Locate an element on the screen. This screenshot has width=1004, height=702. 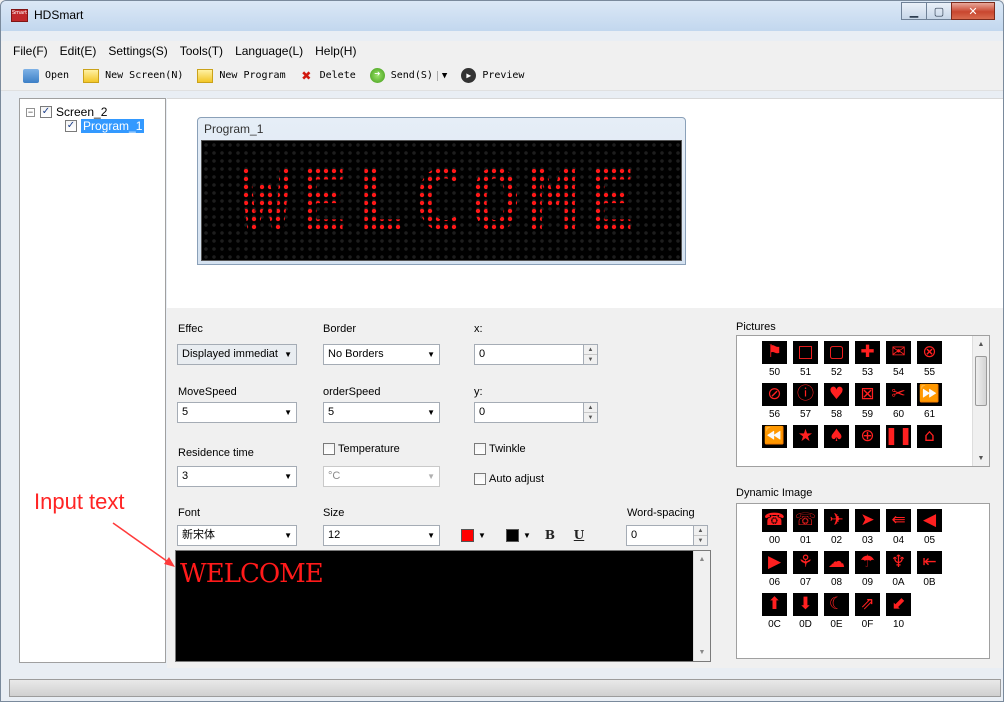
window-controls: ▁ ▢ ✕ is located at coordinates (948, 11).